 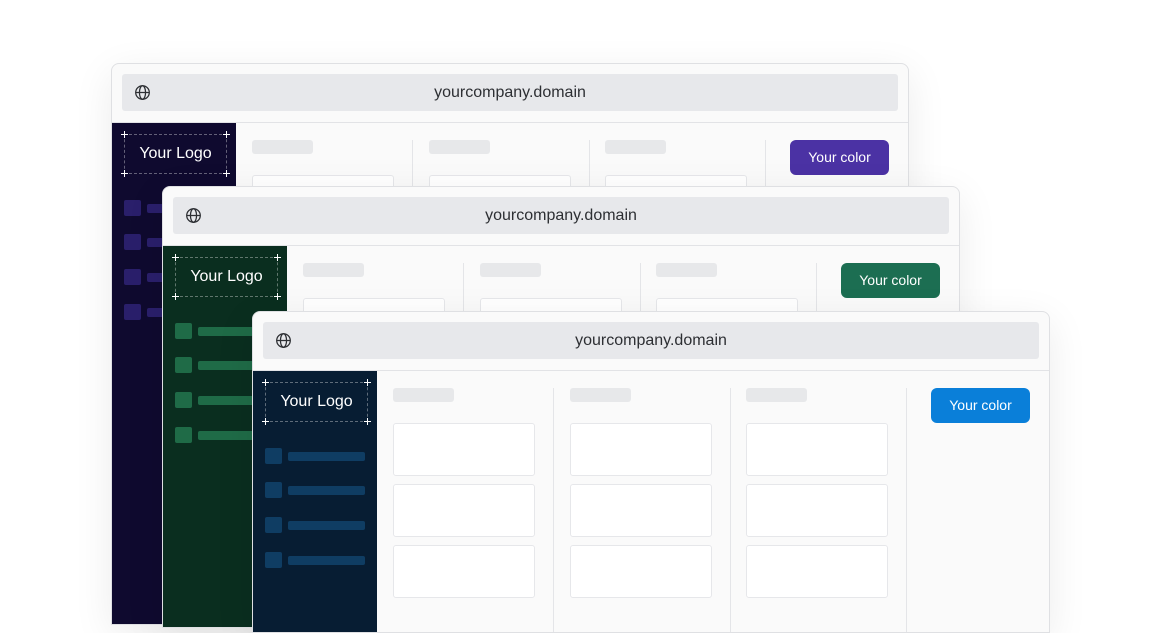 What do you see at coordinates (315, 501) in the screenshot?
I see `sidebar: Your Logo` at bounding box center [315, 501].